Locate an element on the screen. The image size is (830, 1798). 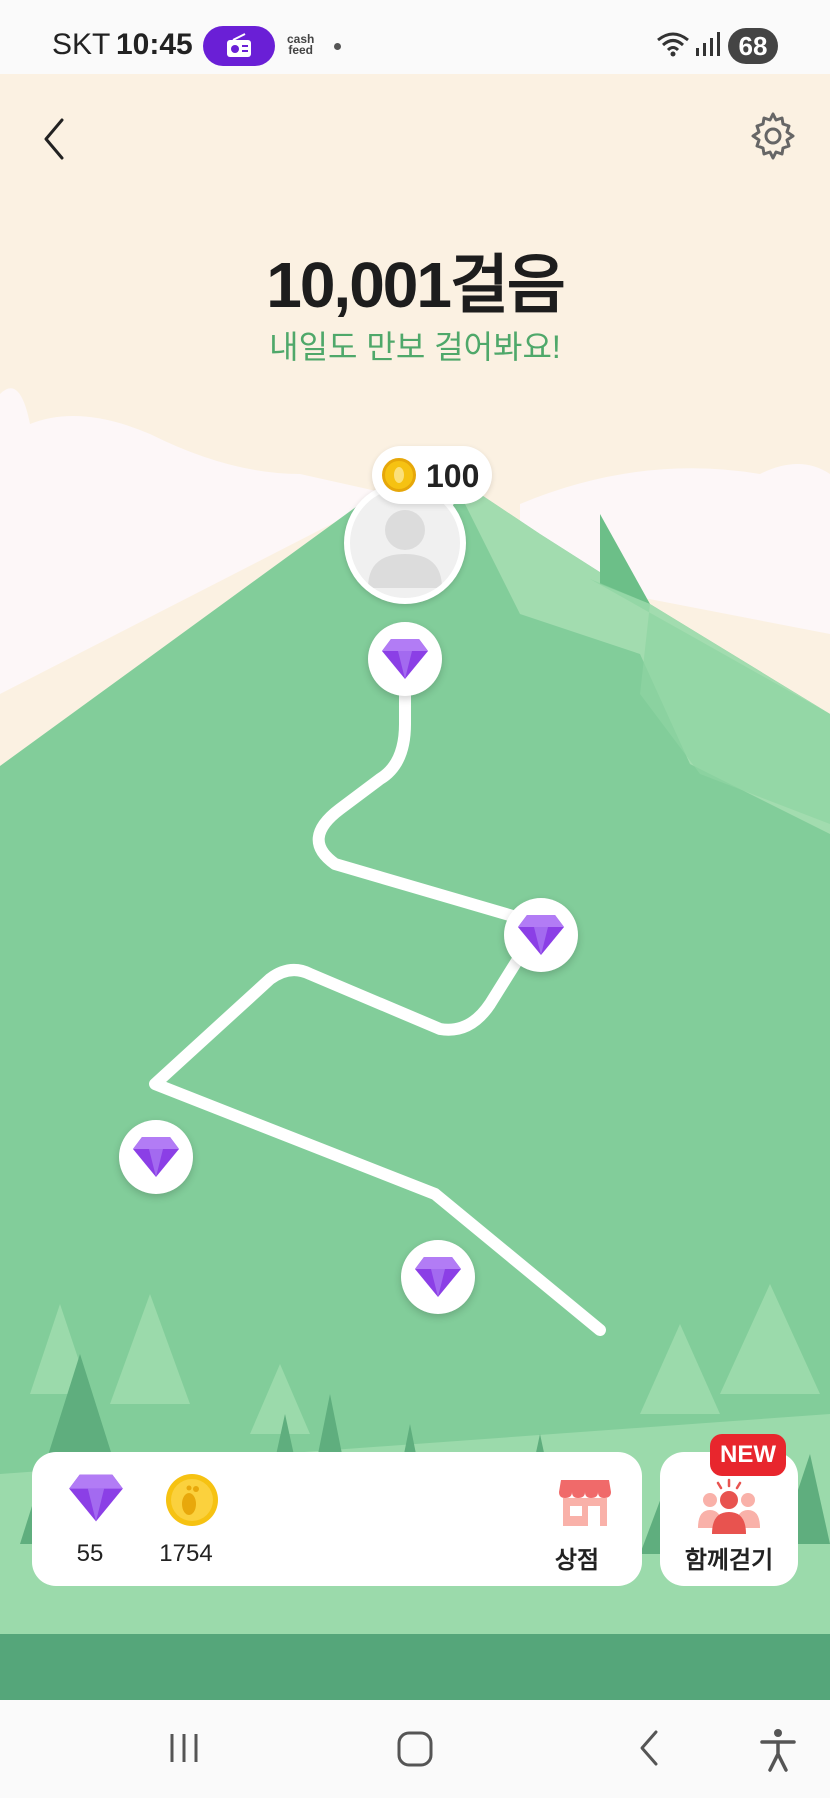
walk-together-label: 함께걷기 is located at coordinates (729, 1560).